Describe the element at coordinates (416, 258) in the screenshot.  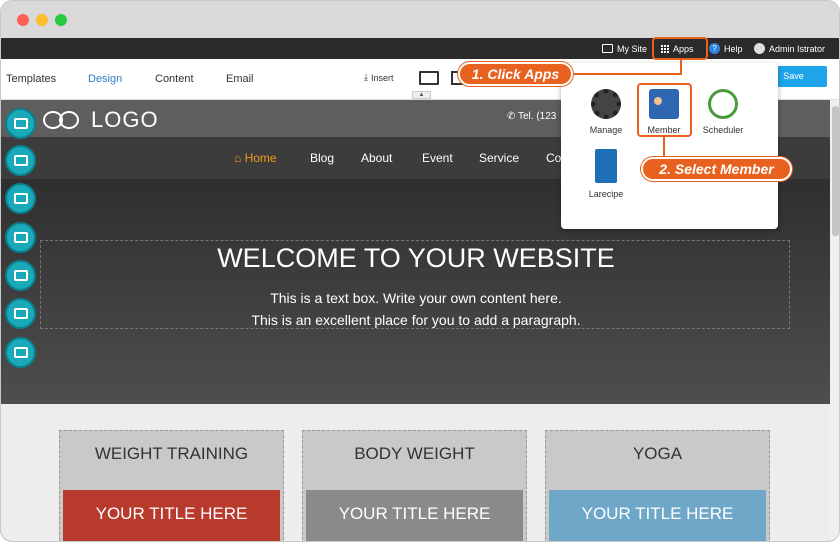
I see `hero-title: WELCOME TO YOUR WEBSITE` at that location.